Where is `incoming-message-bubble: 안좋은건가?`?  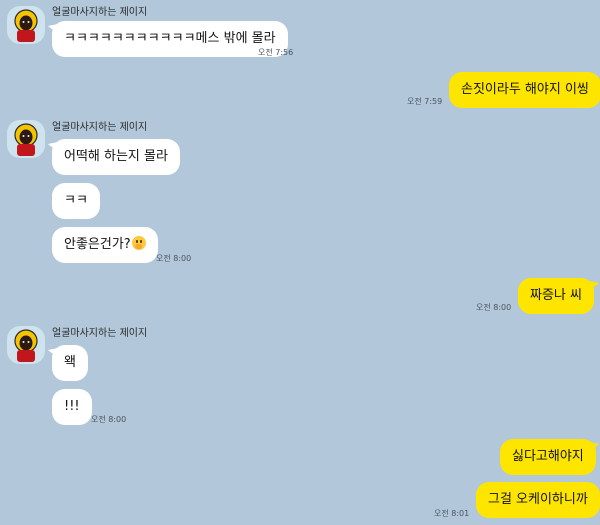
incoming-message-bubble: 안좋은건가? is located at coordinates (105, 245).